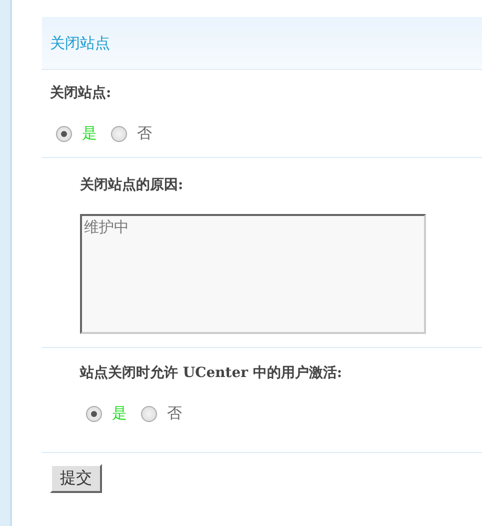  Describe the element at coordinates (76, 478) in the screenshot. I see `submit-button: 提交` at that location.